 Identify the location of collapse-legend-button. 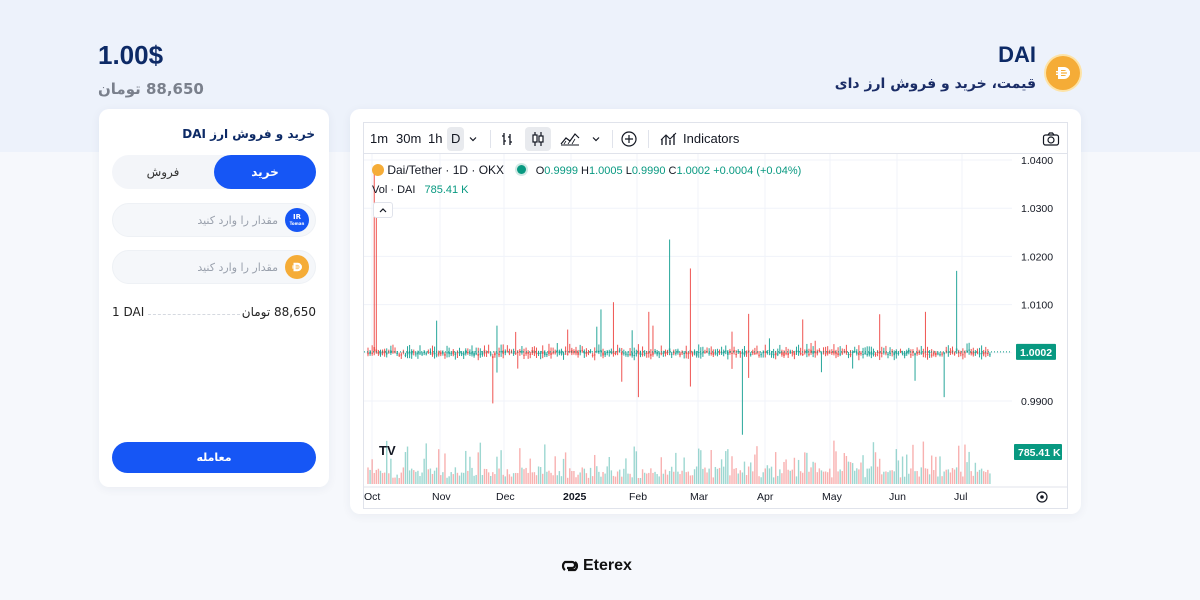
(383, 210).